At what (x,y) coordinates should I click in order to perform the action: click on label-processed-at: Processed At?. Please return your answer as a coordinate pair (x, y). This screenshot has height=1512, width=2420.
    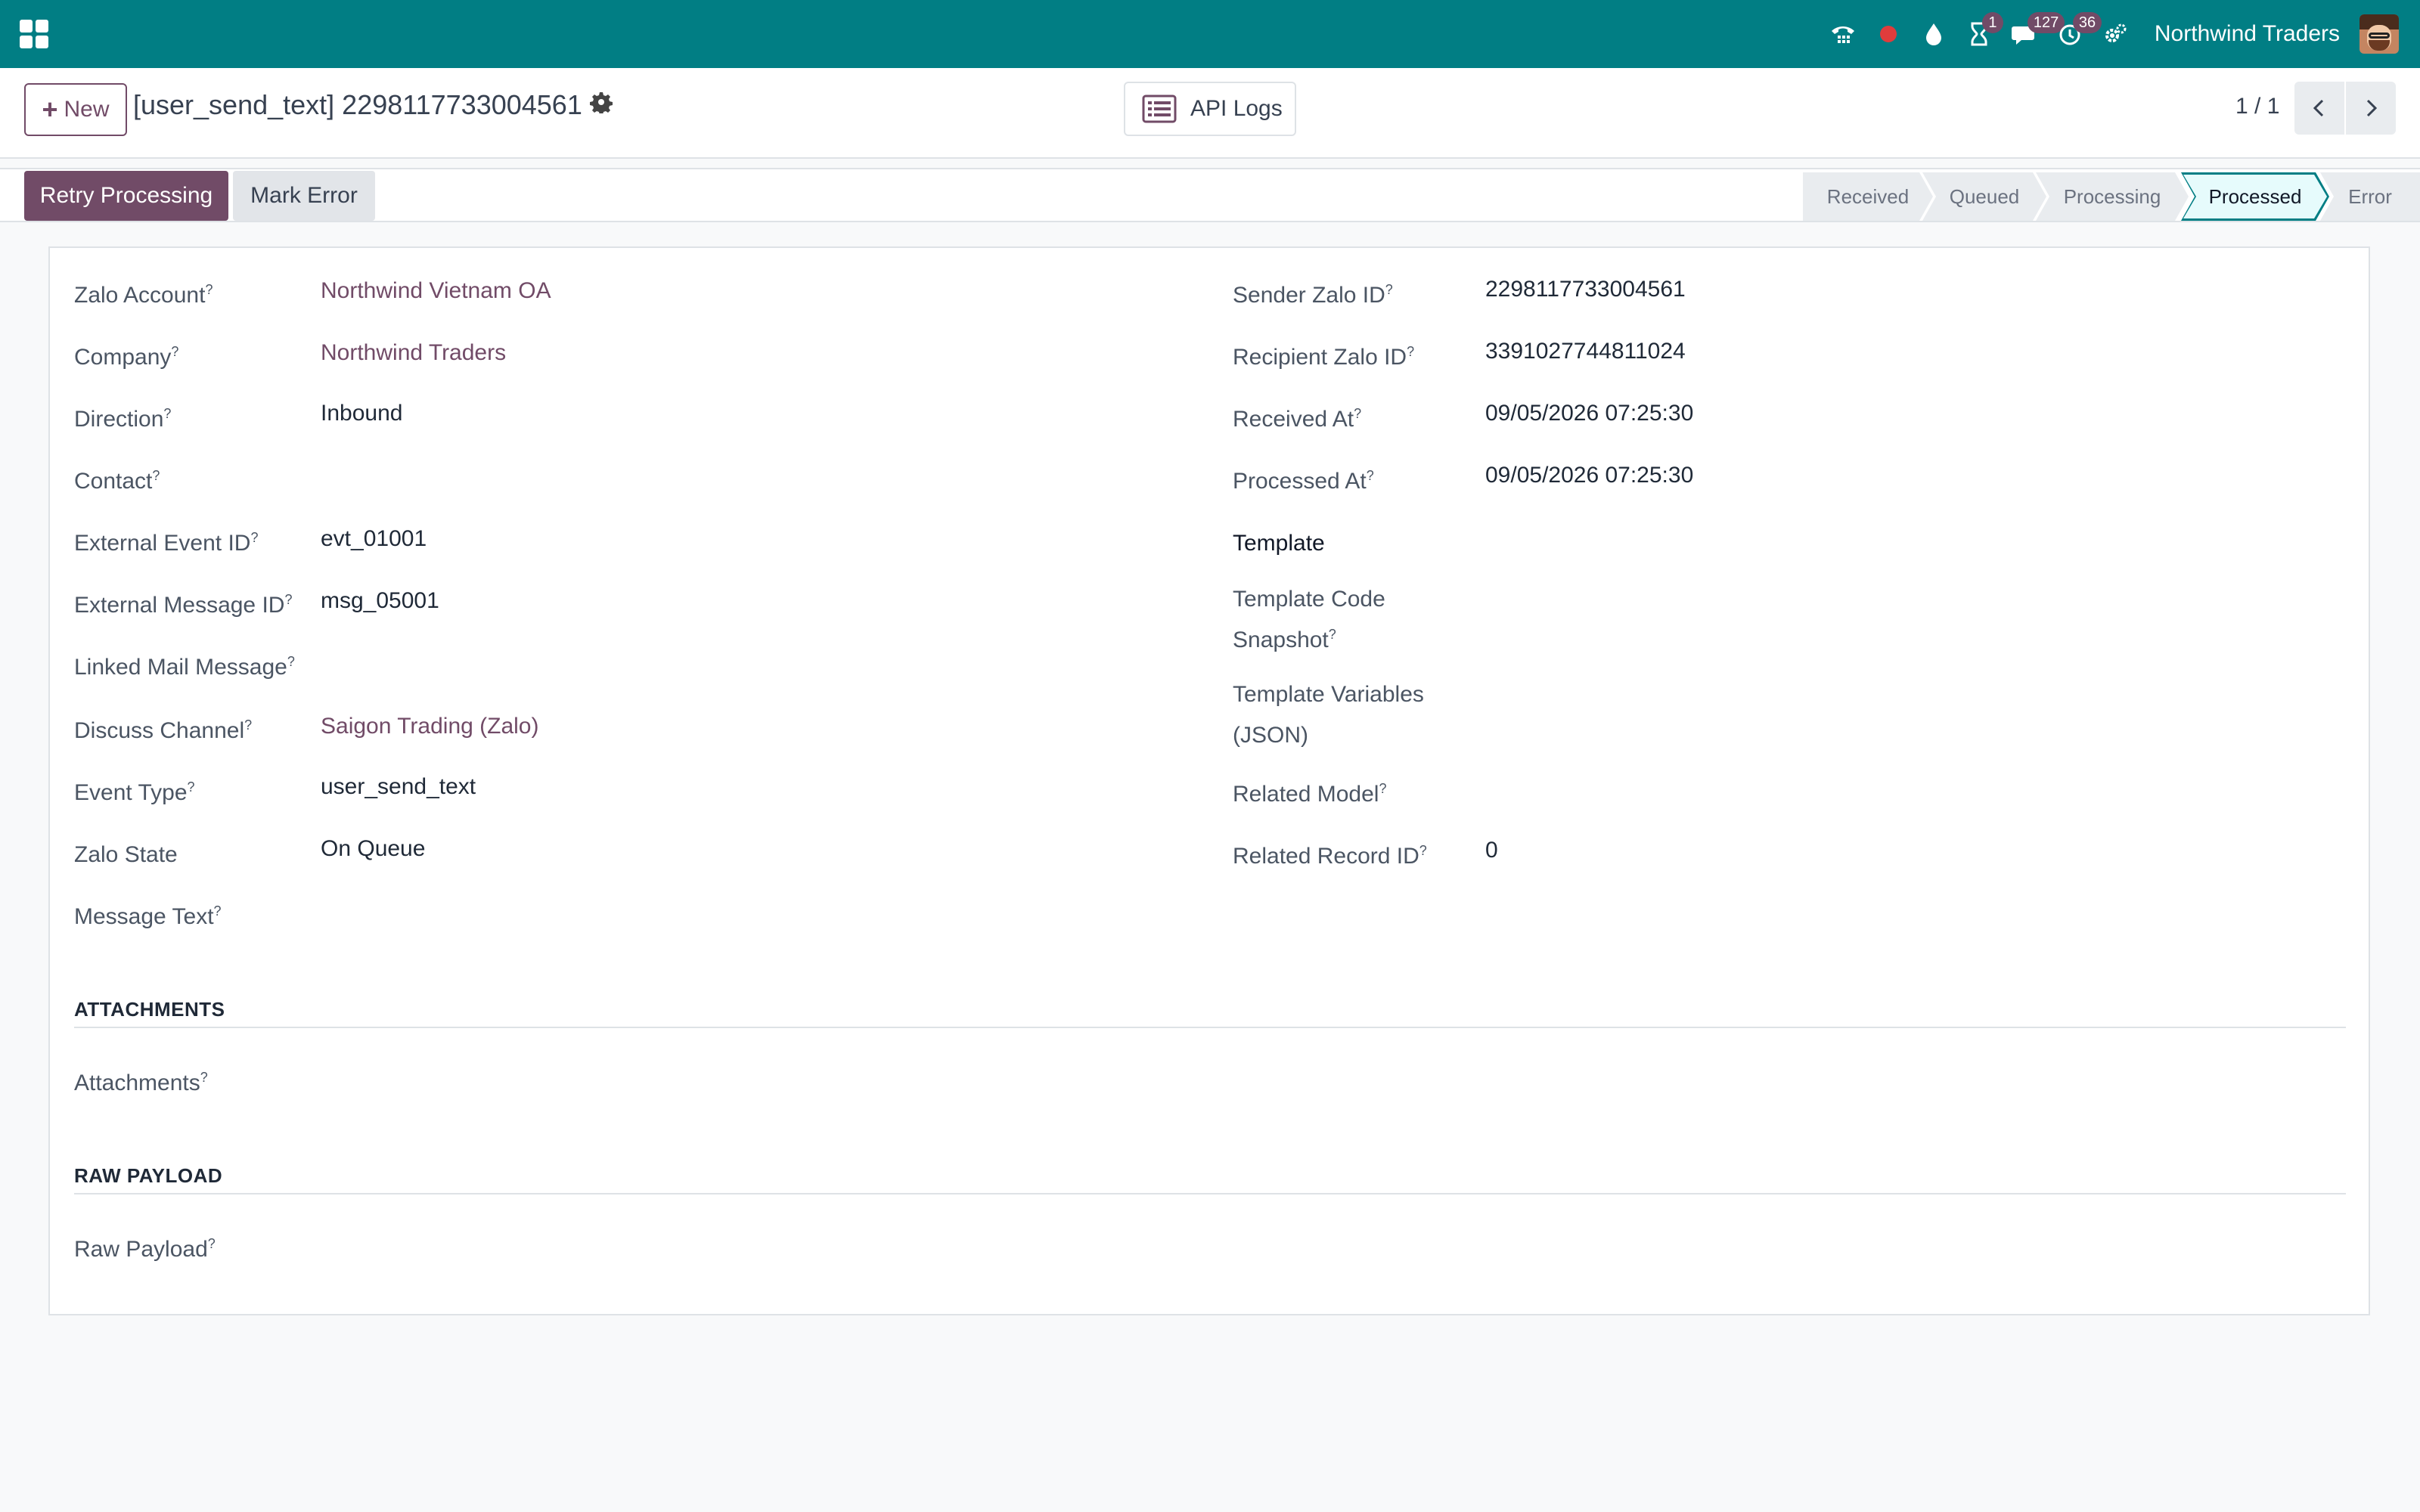
    Looking at the image, I should click on (1303, 481).